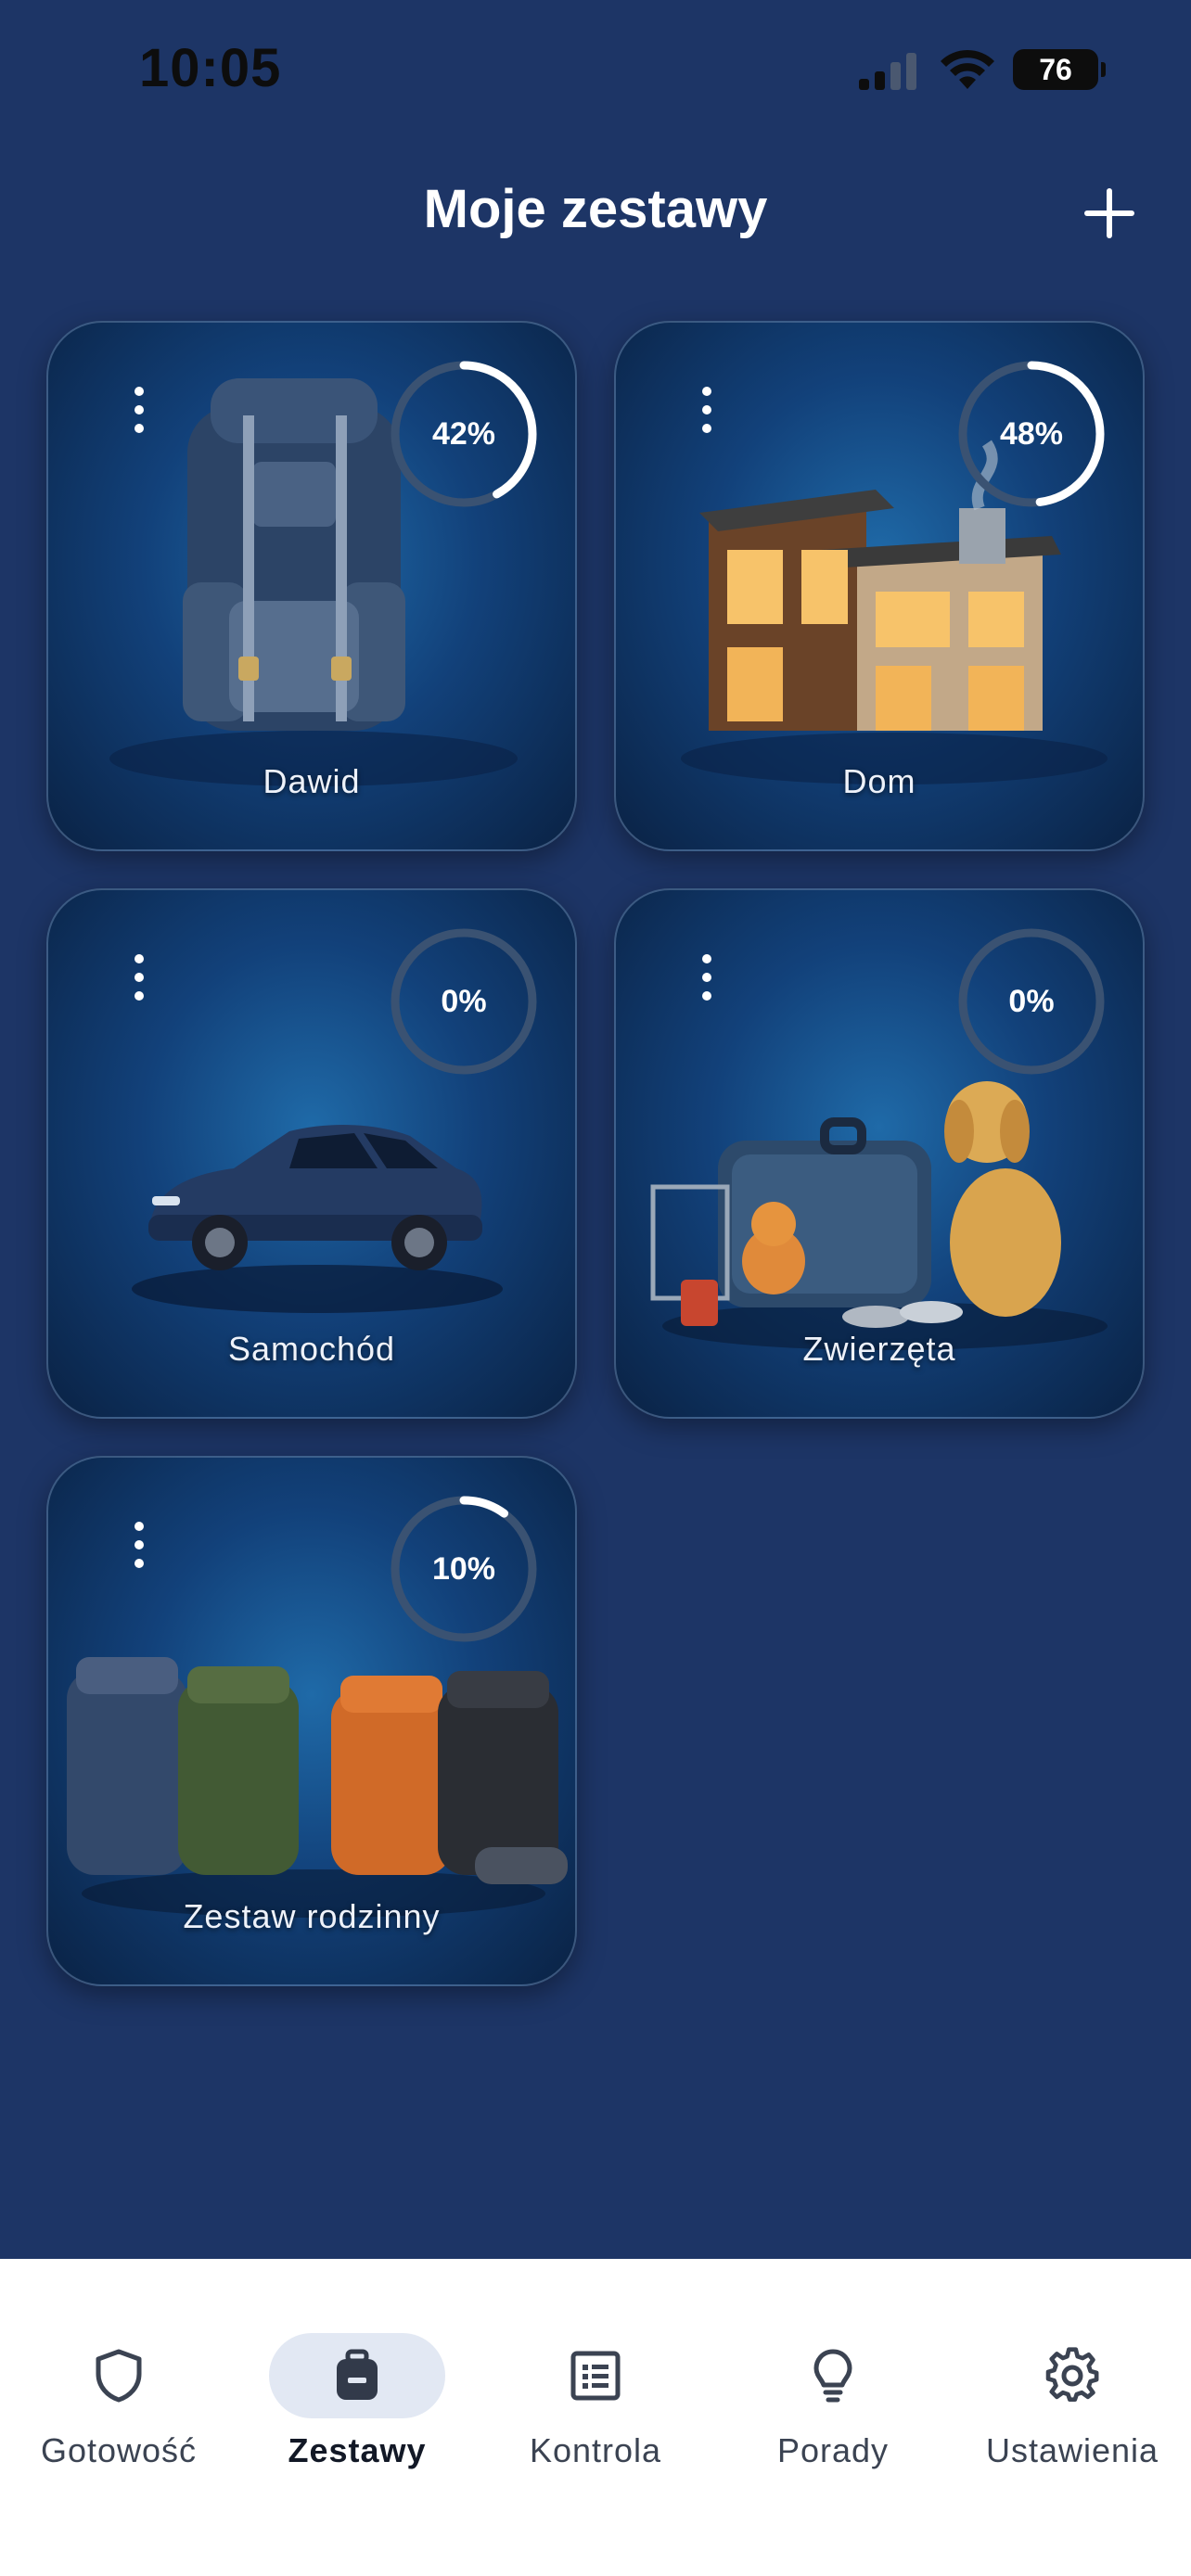 The height and width of the screenshot is (2576, 1191). I want to click on gear-icon, so click(1072, 2374).